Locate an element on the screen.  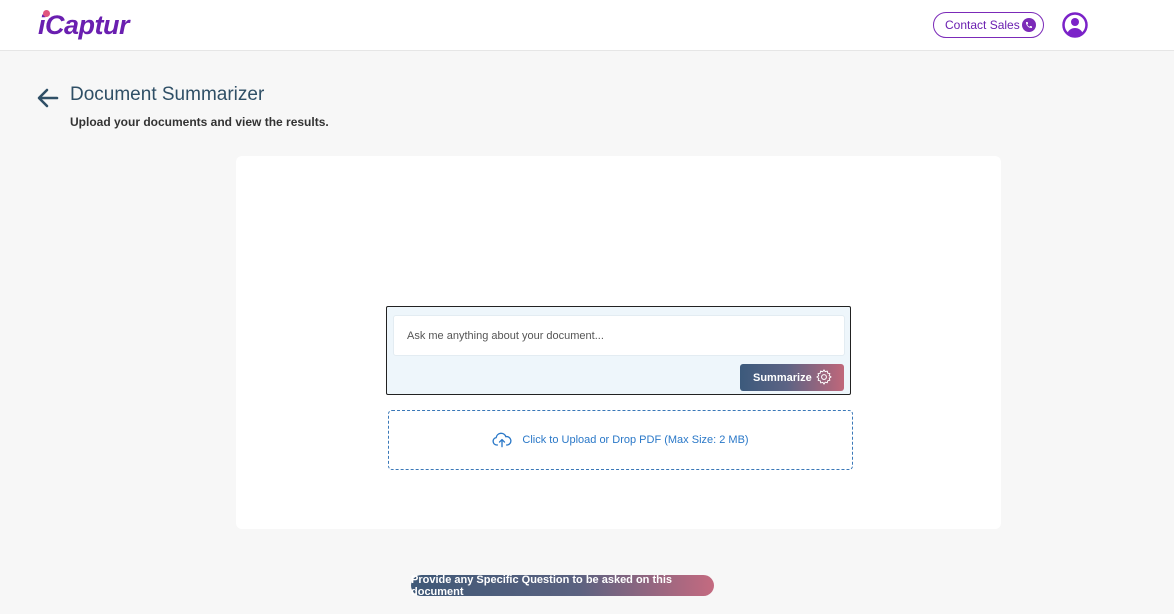
contact-sales-label: Contact Sales is located at coordinates (982, 25).